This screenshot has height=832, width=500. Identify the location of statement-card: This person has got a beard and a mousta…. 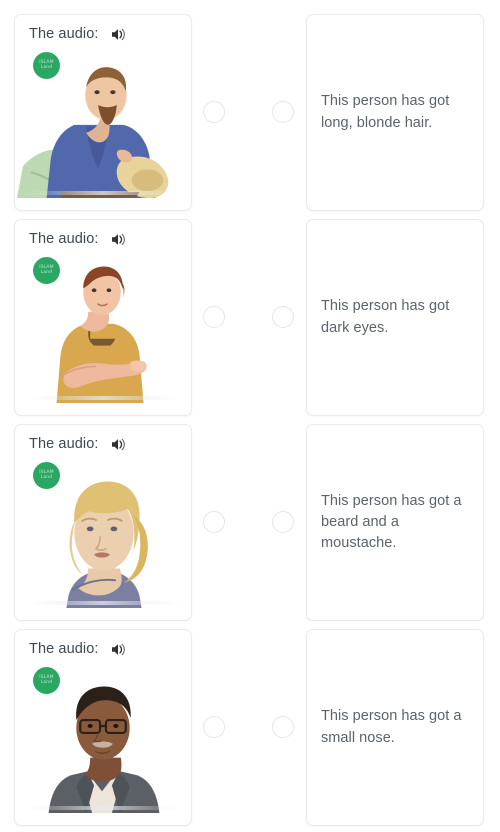
(395, 522).